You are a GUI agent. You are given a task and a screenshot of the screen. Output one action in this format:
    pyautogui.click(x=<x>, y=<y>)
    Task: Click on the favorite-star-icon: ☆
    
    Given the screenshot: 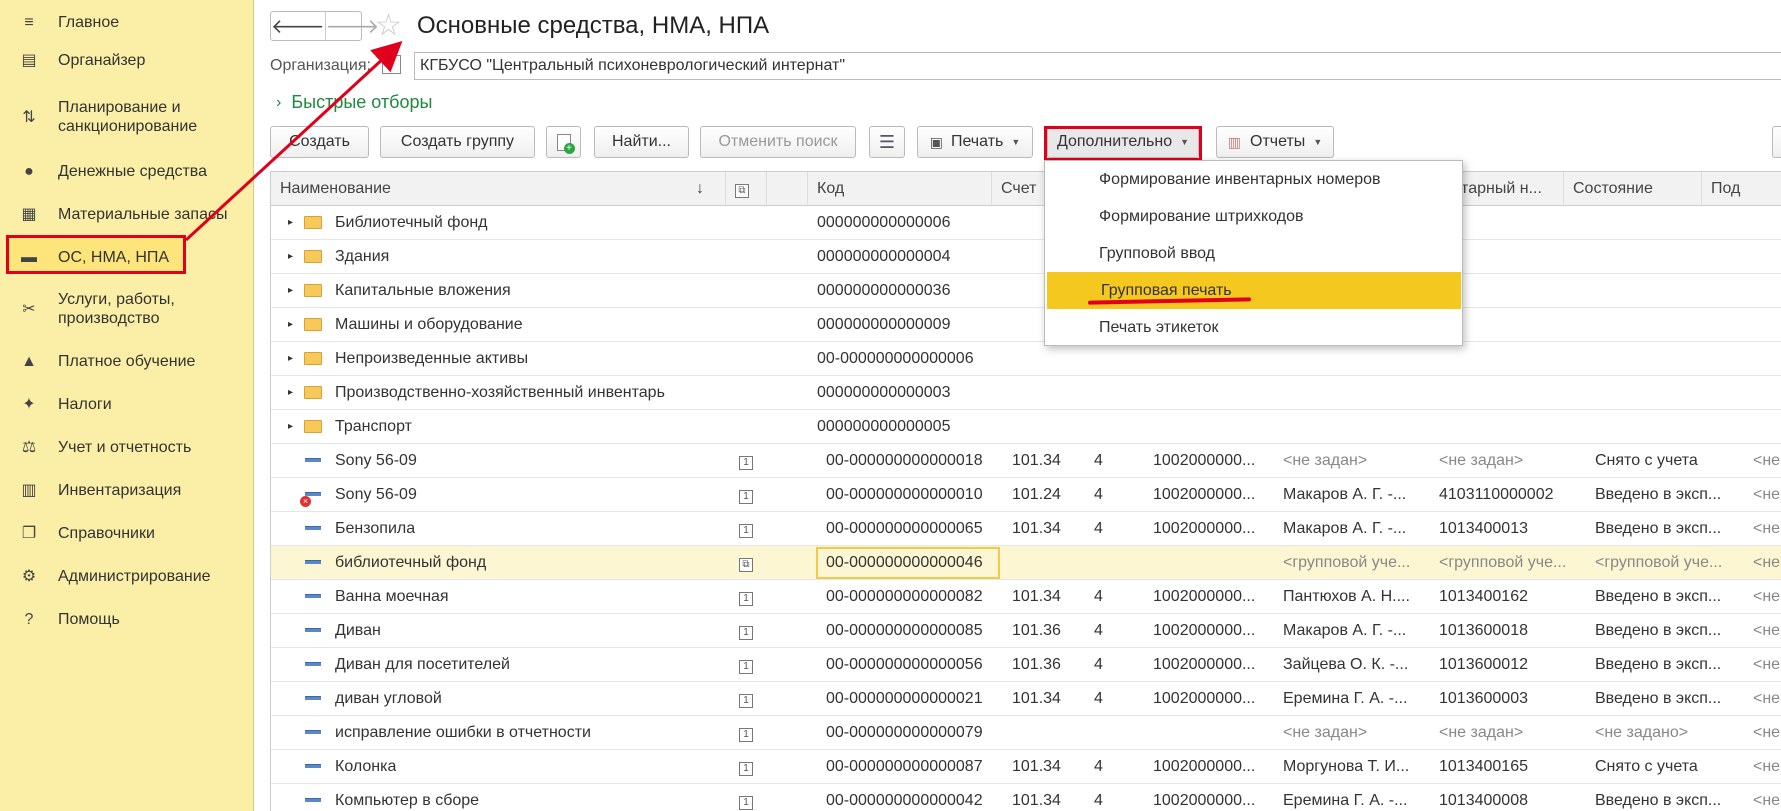 What is the action you would take?
    pyautogui.click(x=388, y=26)
    